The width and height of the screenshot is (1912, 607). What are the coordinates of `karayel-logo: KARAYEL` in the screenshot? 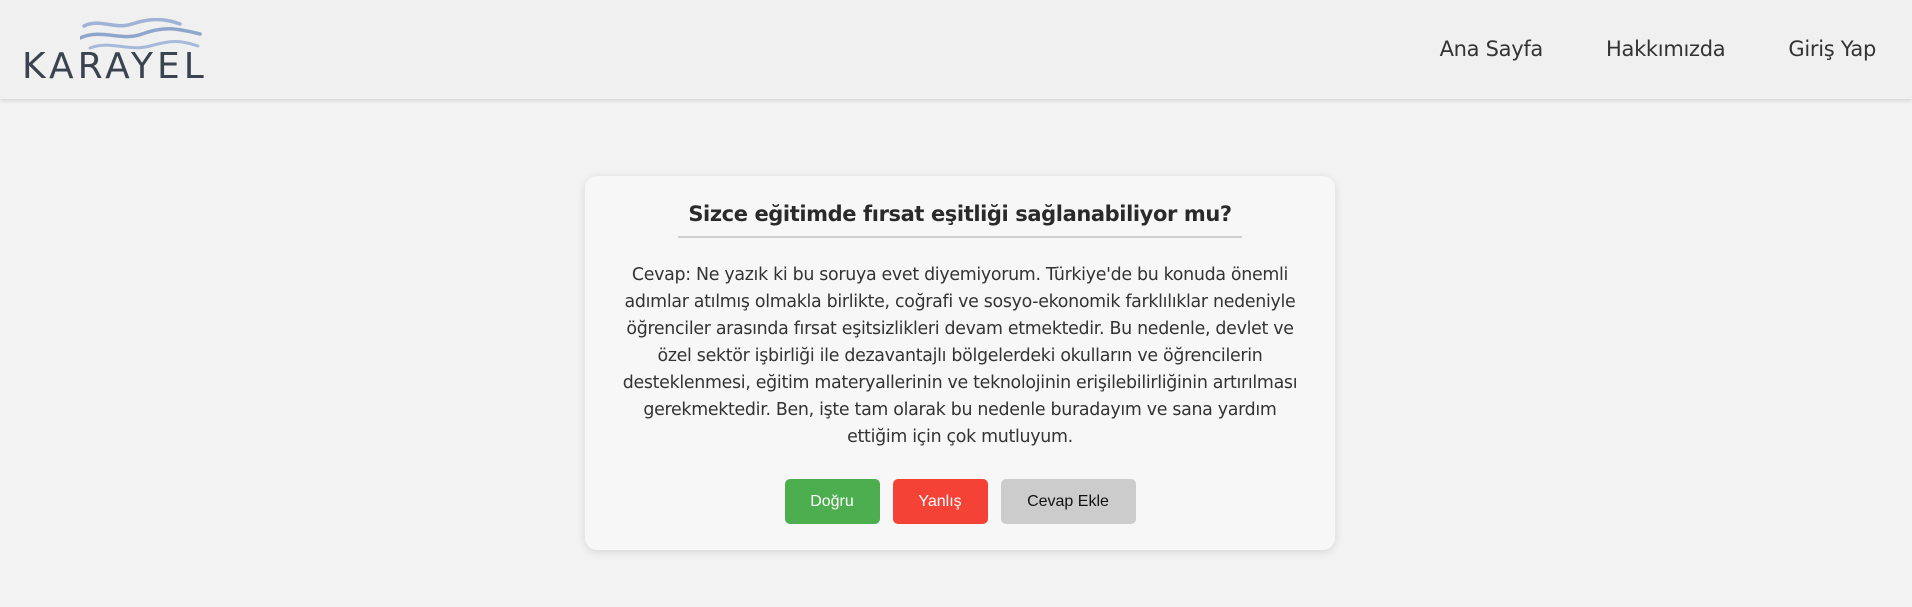 It's located at (123, 51).